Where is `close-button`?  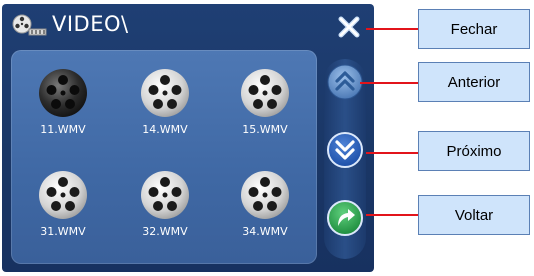 close-button is located at coordinates (349, 27).